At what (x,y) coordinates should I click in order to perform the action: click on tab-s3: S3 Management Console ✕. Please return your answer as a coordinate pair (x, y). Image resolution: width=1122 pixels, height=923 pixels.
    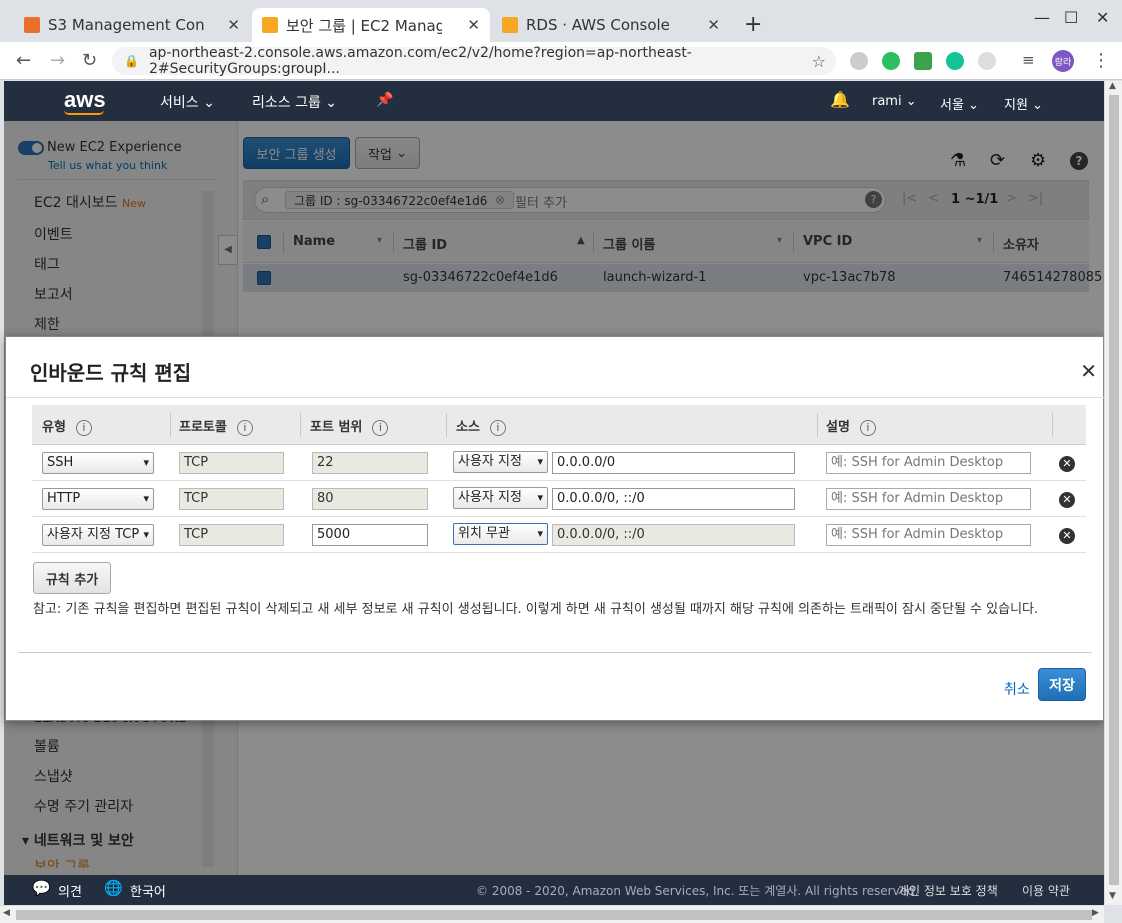
    Looking at the image, I should click on (132, 25).